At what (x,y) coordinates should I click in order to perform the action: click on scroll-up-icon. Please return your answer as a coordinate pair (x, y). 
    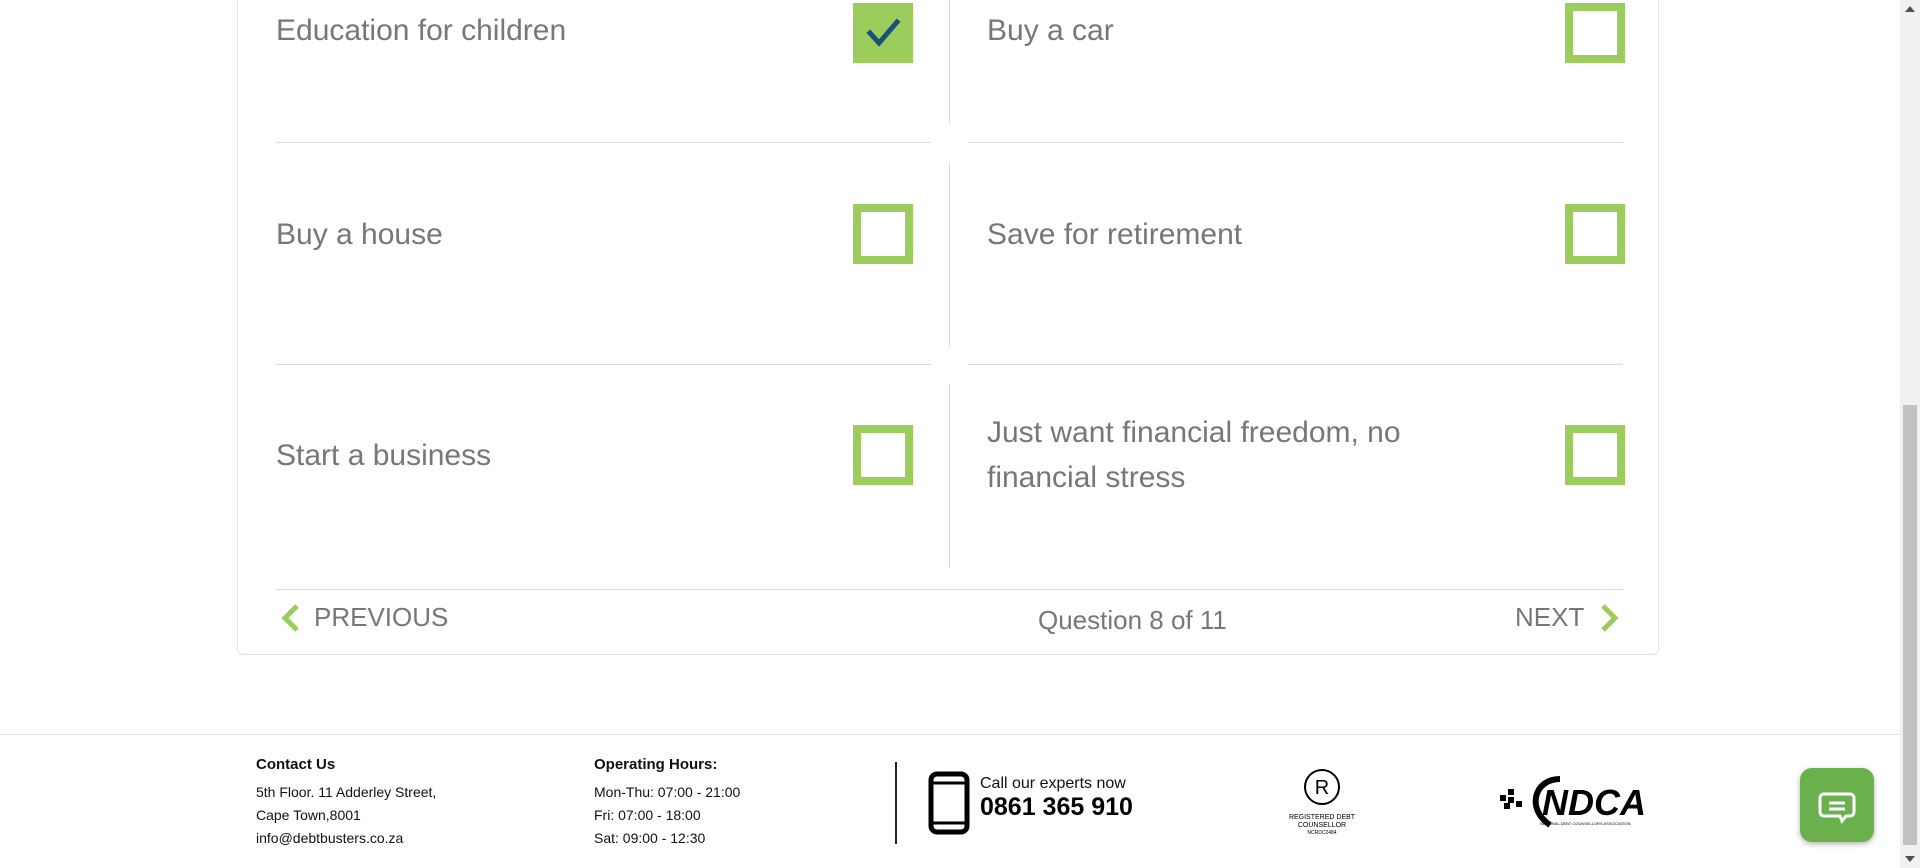
    Looking at the image, I should click on (1910, 9).